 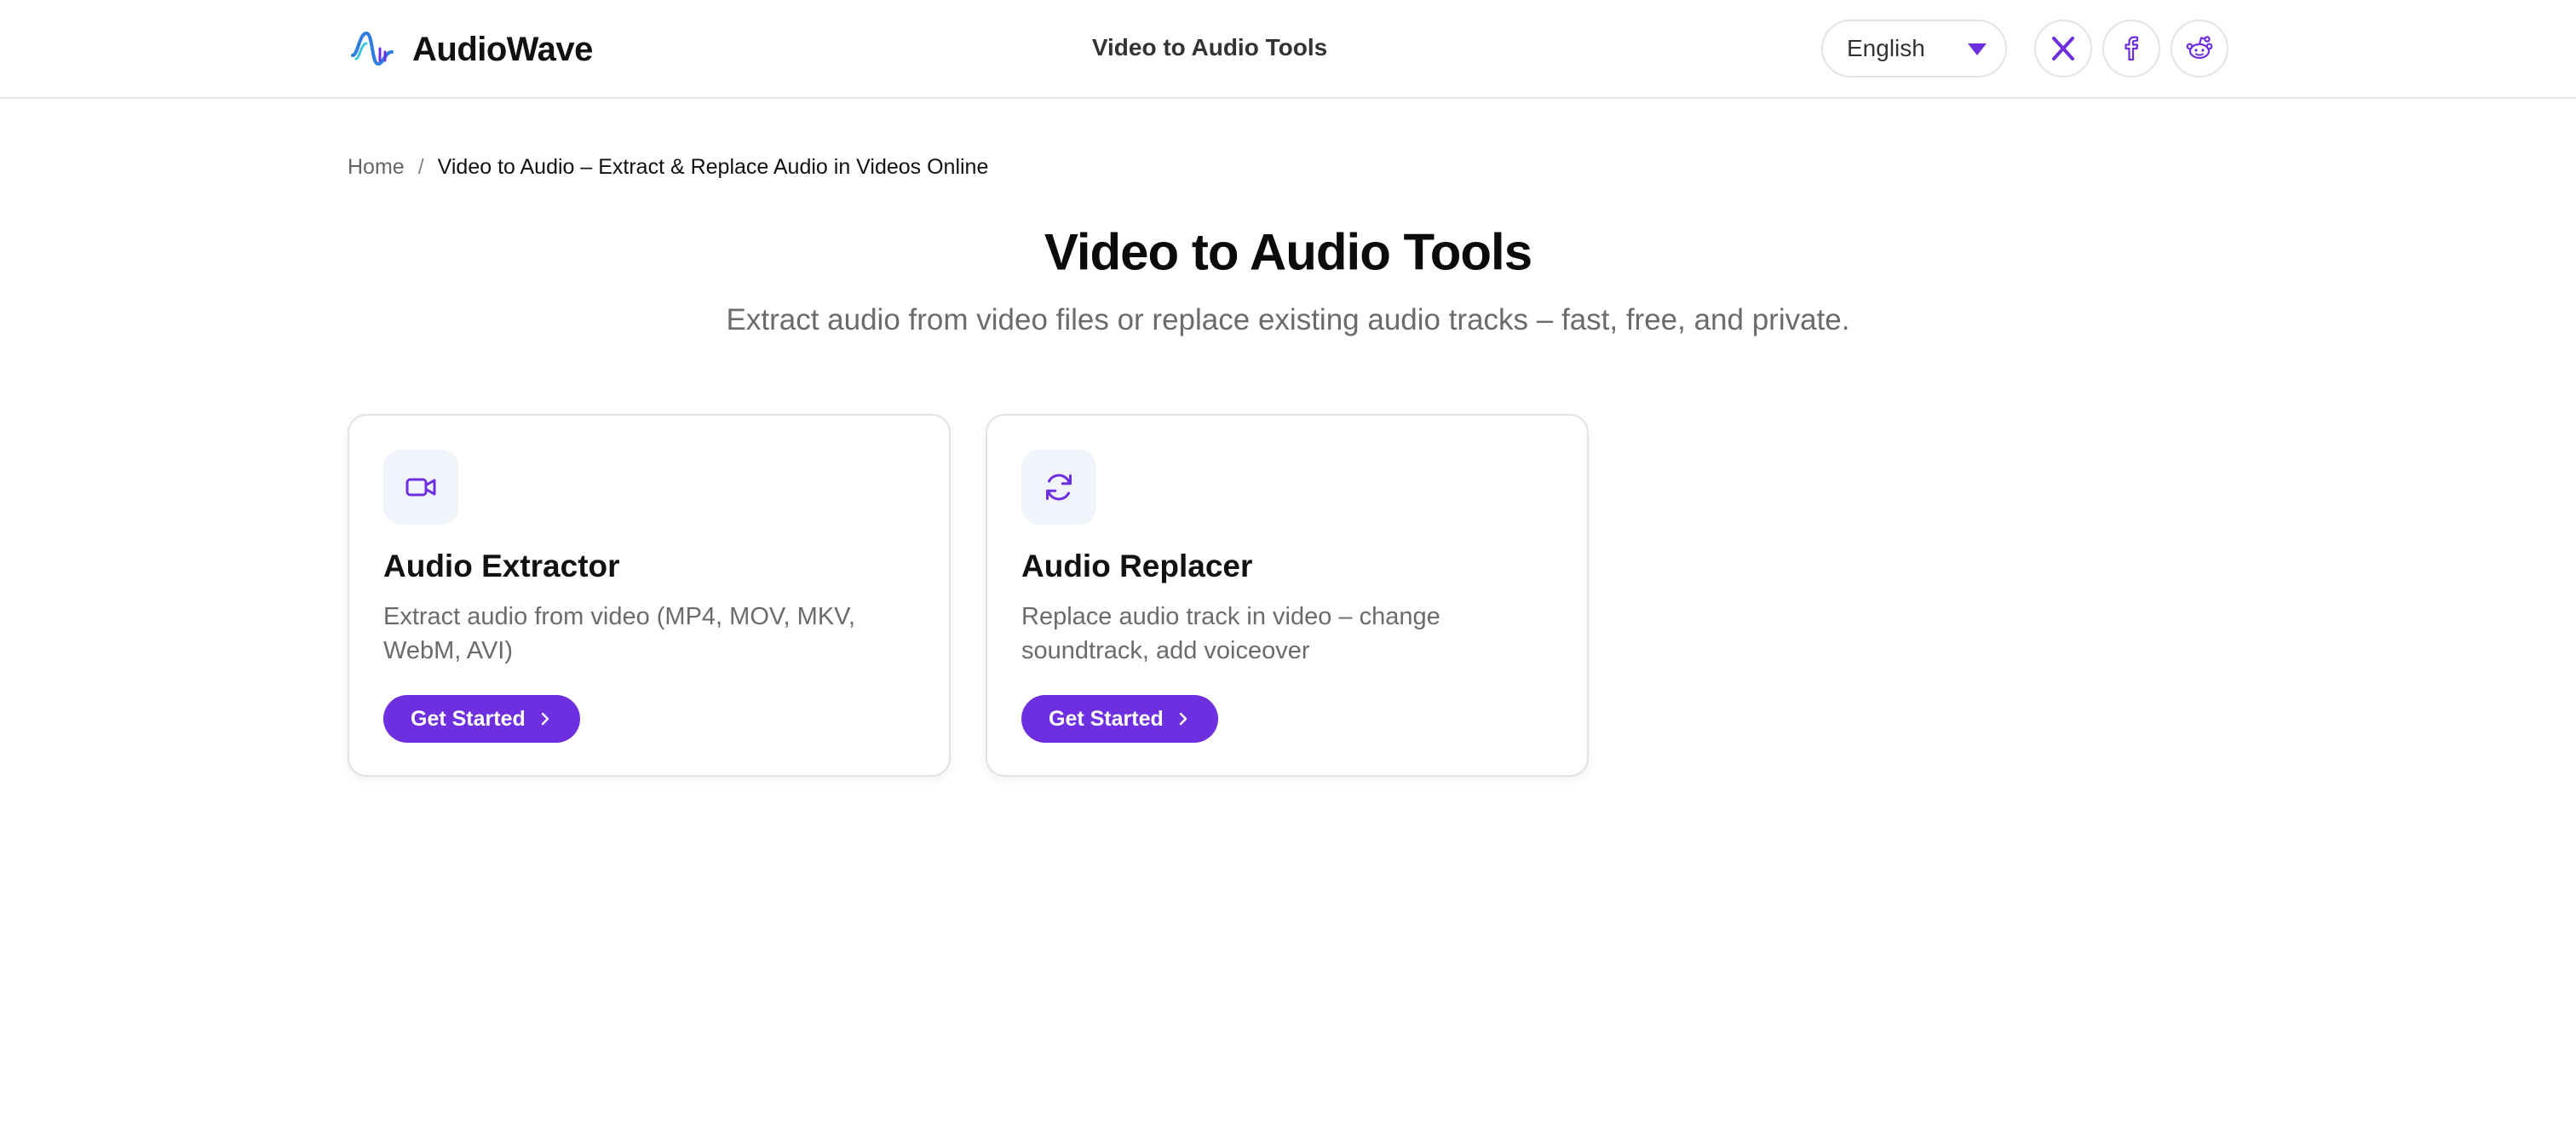 What do you see at coordinates (502, 566) in the screenshot?
I see `card-title: Audio Extractor` at bounding box center [502, 566].